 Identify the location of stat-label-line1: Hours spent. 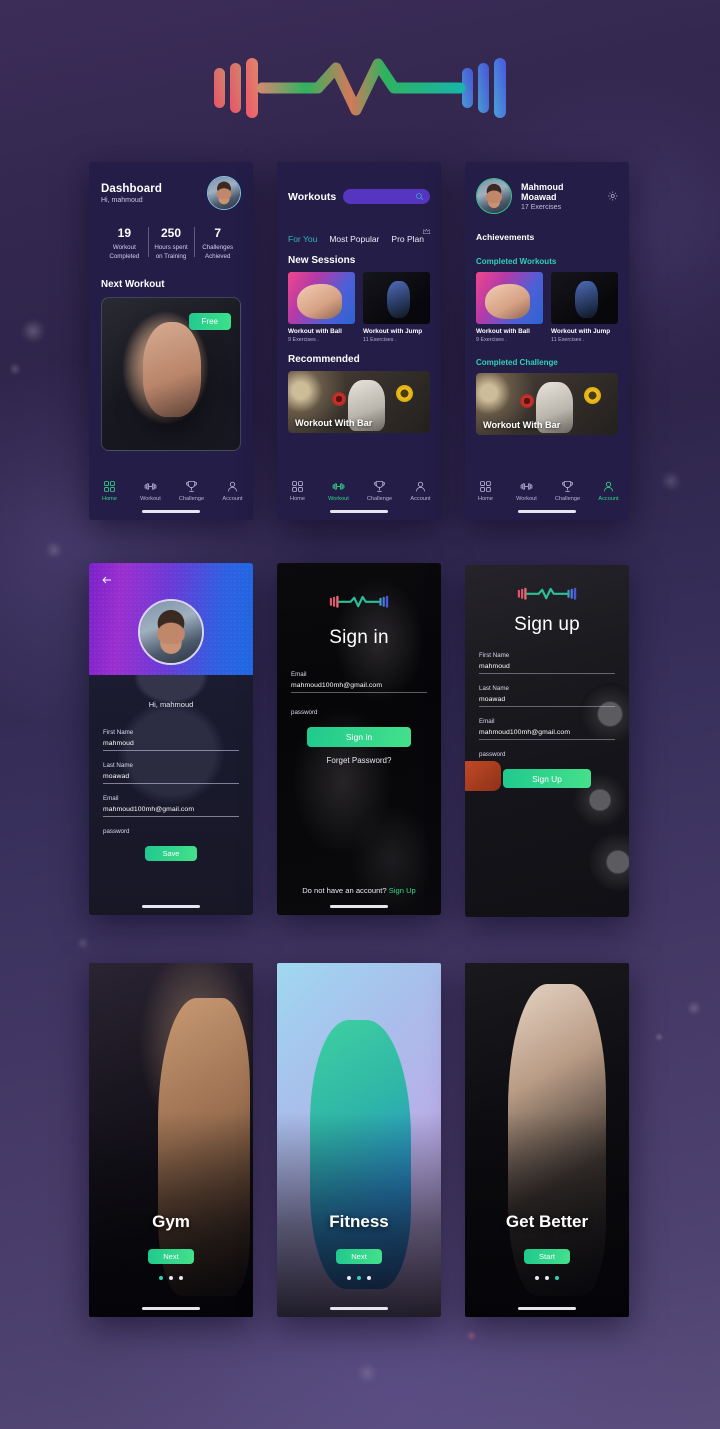
(171, 247).